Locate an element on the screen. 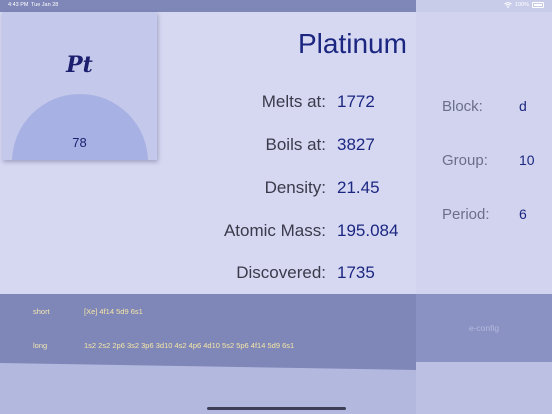 This screenshot has height=414, width=552. home-indicator is located at coordinates (276, 408).